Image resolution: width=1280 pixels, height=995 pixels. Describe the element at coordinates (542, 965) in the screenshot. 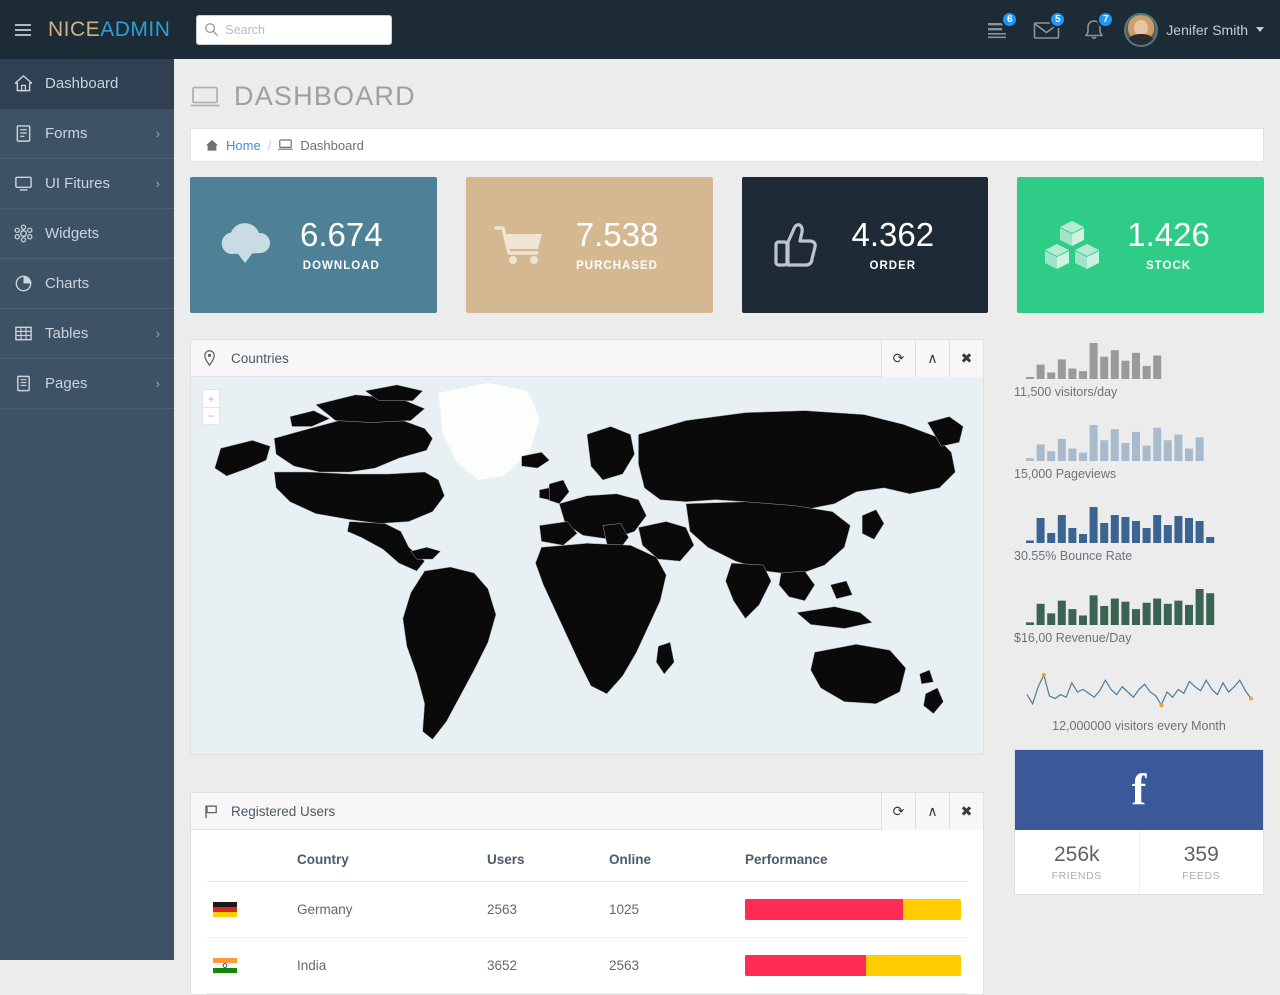

I see `cell-users: 3652` at that location.